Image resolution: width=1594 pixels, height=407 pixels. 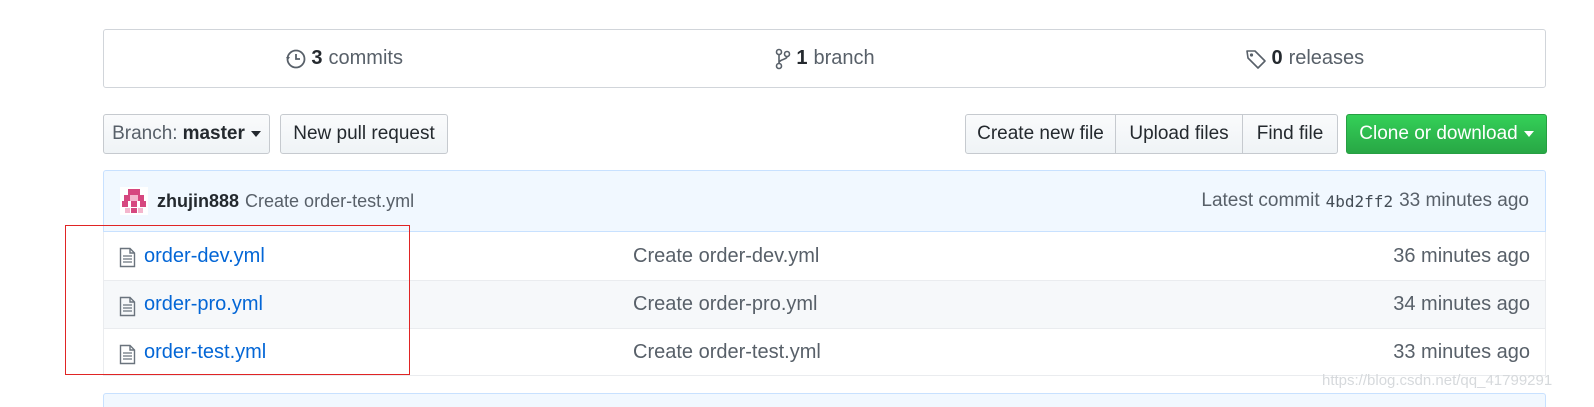 I want to click on file-age: 36 minutes ago, so click(x=1461, y=255).